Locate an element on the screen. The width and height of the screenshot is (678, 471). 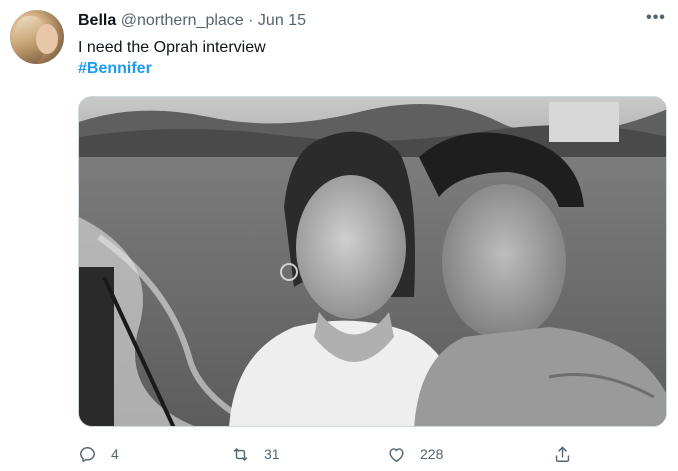
heart-icon is located at coordinates (396, 454).